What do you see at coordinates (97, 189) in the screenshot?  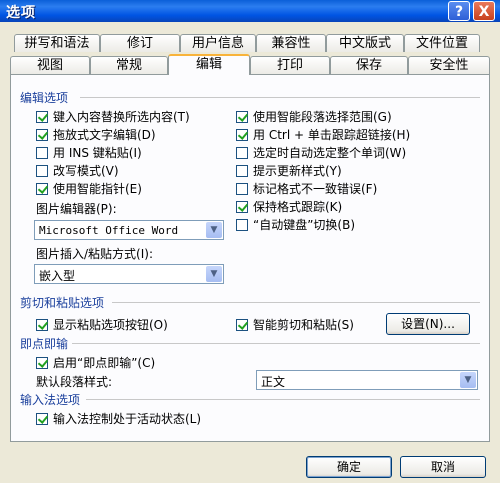 I see `checkbox-label: 使用智能指针(E)` at bounding box center [97, 189].